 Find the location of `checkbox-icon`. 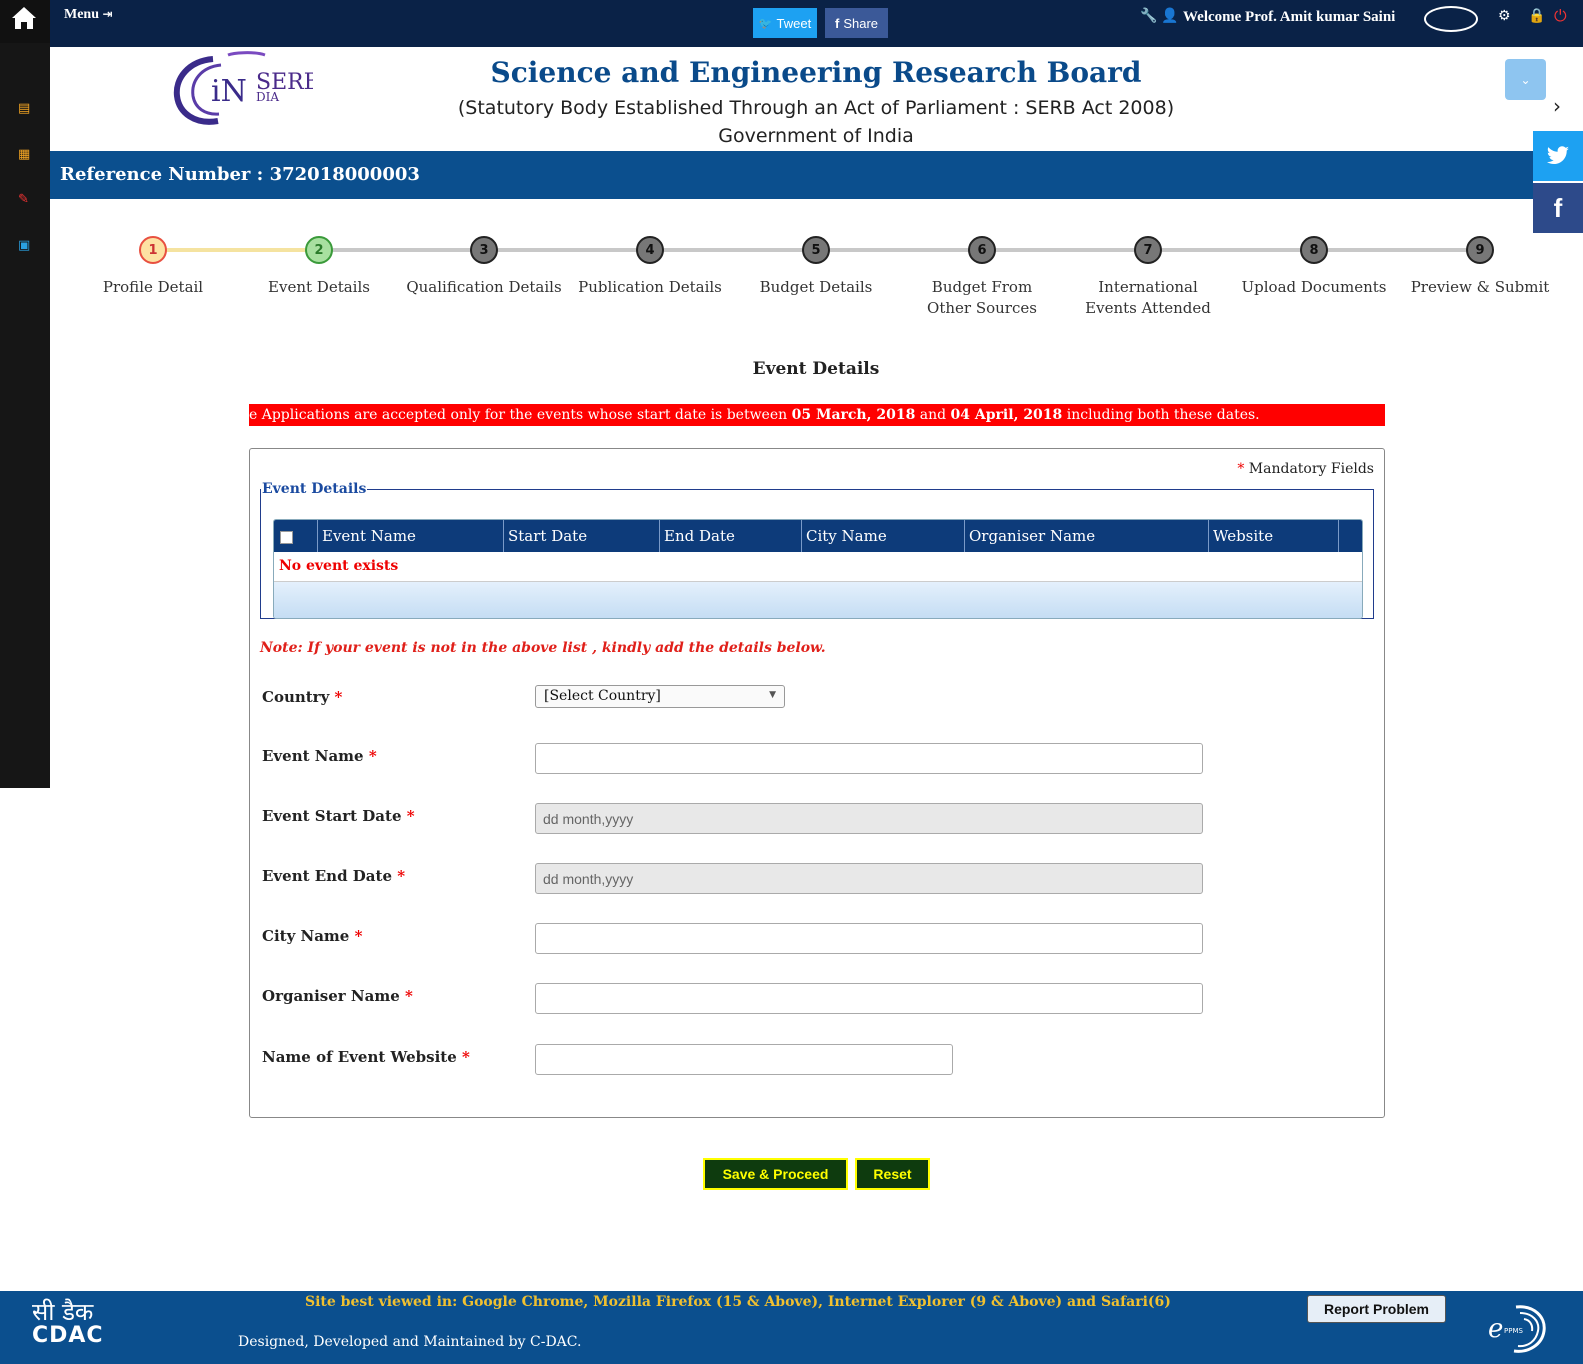

checkbox-icon is located at coordinates (286, 537).